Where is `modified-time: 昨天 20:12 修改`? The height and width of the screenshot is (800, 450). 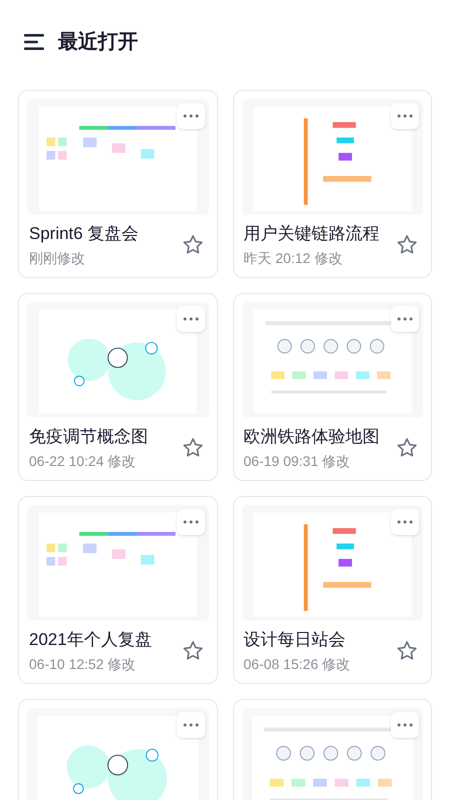
modified-time: 昨天 20:12 修改 is located at coordinates (294, 258).